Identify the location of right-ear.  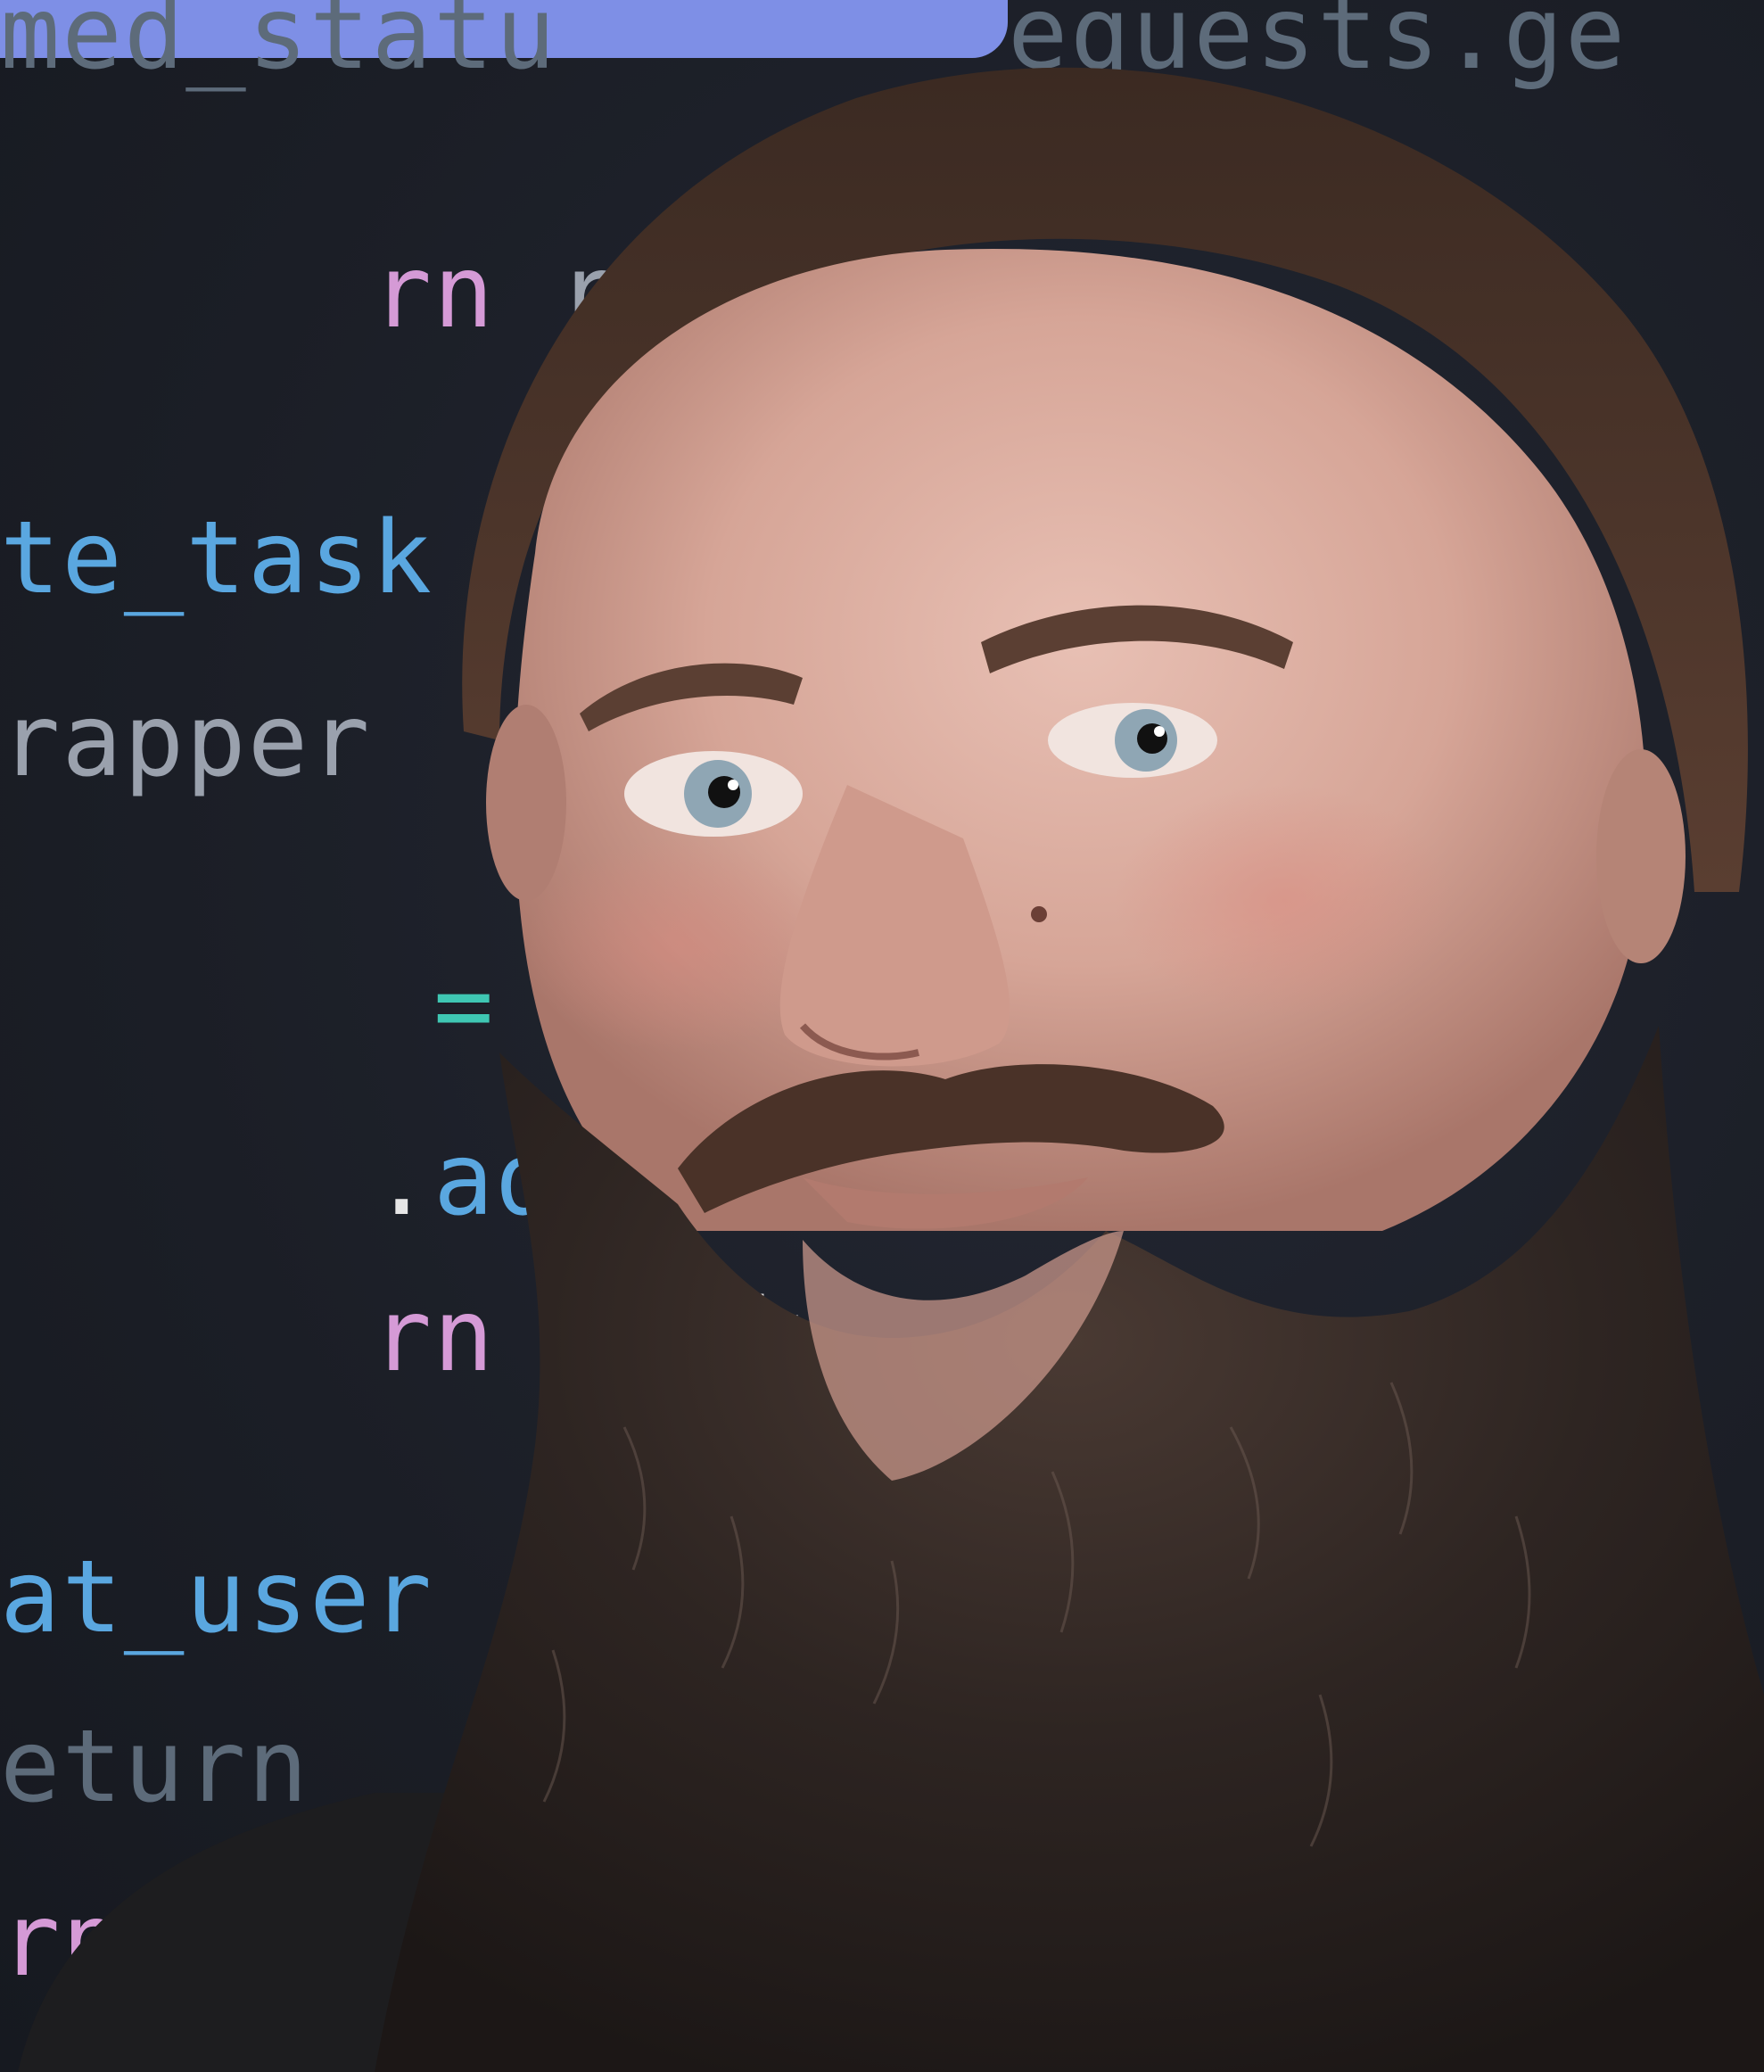
(1641, 856).